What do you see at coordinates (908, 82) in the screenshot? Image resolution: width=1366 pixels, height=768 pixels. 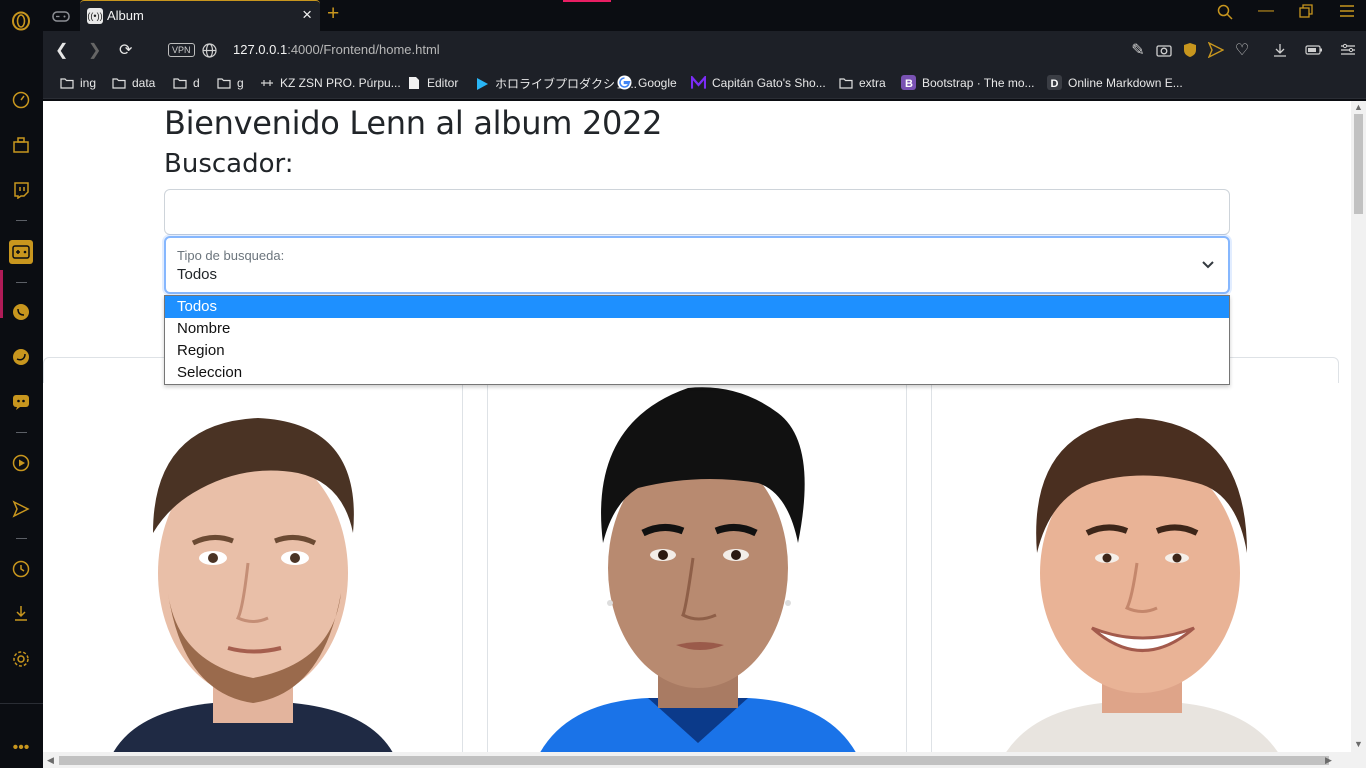 I see `bootstrap-icon: B` at bounding box center [908, 82].